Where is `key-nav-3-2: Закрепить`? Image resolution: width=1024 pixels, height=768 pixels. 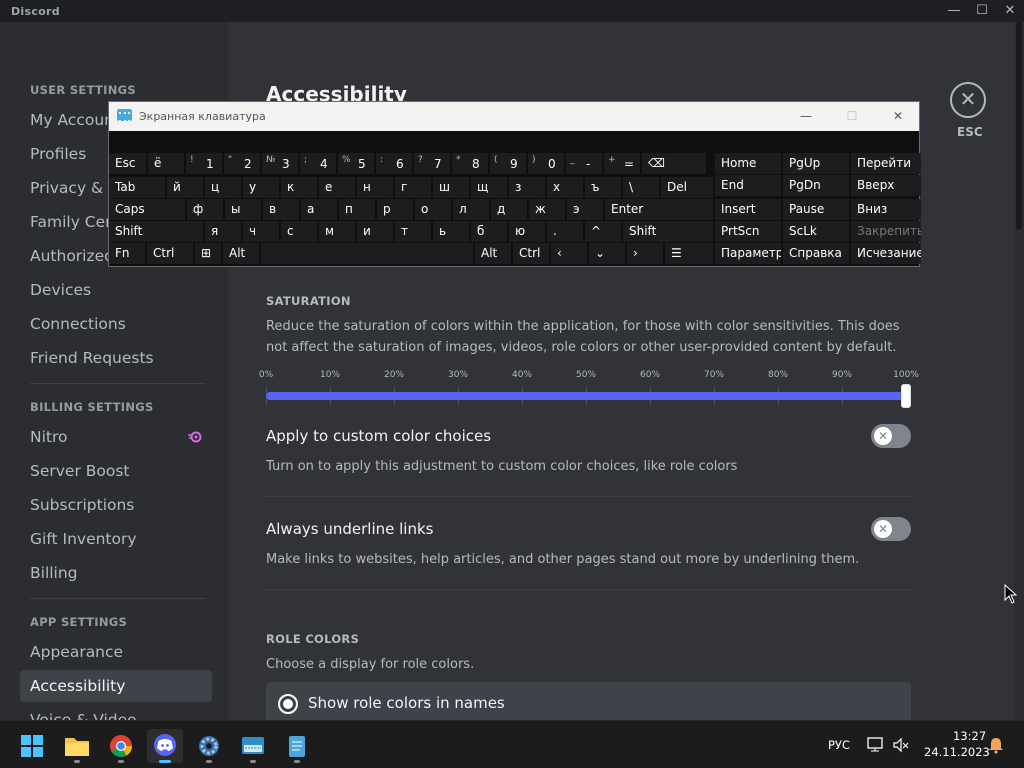
key-nav-3-2: Закрепить is located at coordinates (886, 231).